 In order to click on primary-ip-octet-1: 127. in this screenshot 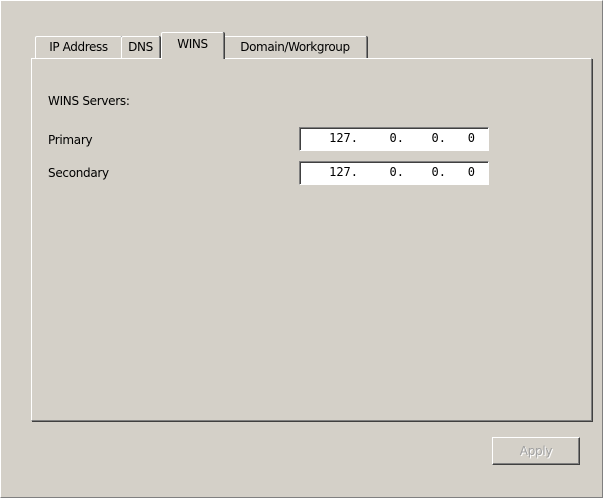, I will do `click(336, 138)`.